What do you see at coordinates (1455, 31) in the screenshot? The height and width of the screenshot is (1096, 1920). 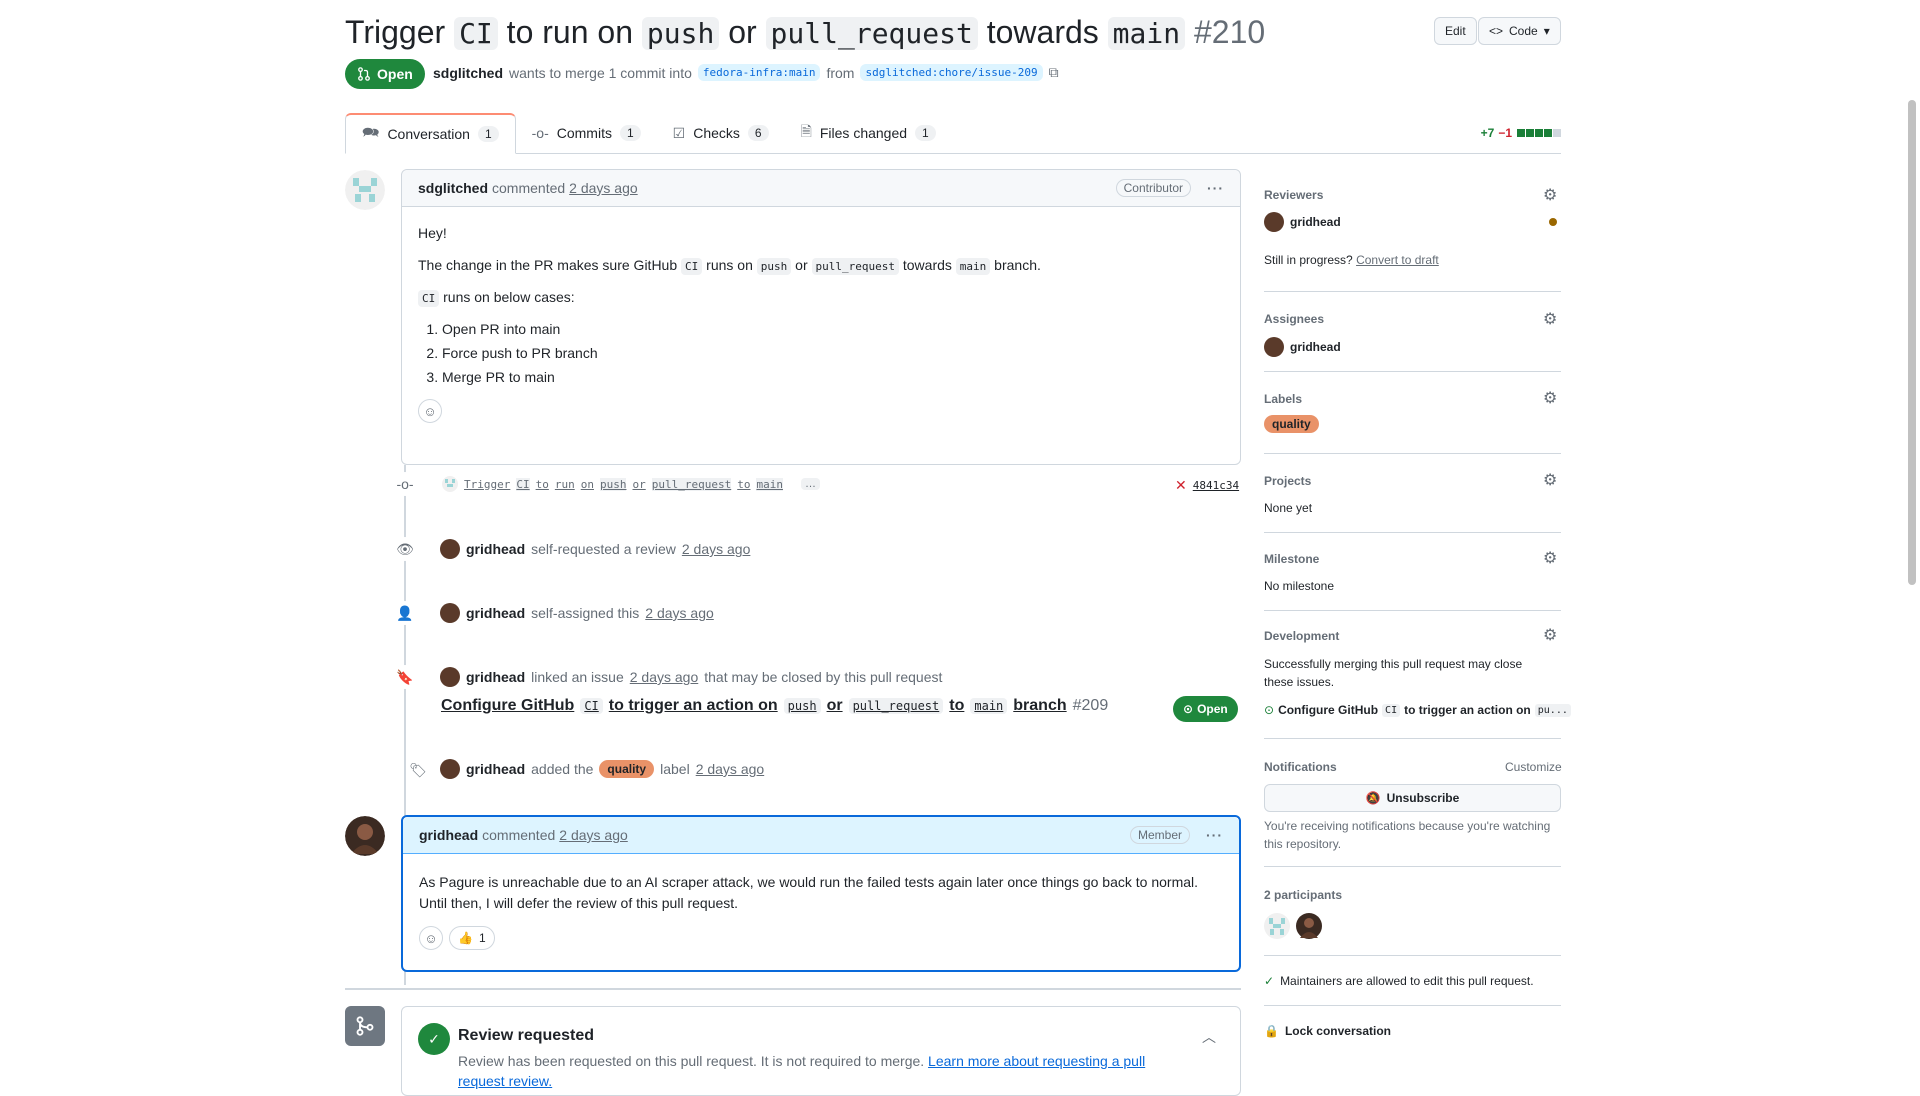 I see `edit-button: Edit` at bounding box center [1455, 31].